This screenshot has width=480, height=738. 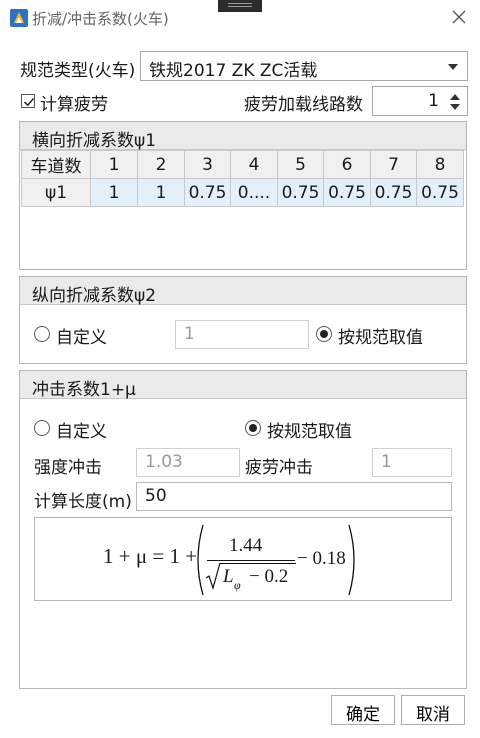 What do you see at coordinates (455, 107) in the screenshot?
I see `spin-down-icon` at bounding box center [455, 107].